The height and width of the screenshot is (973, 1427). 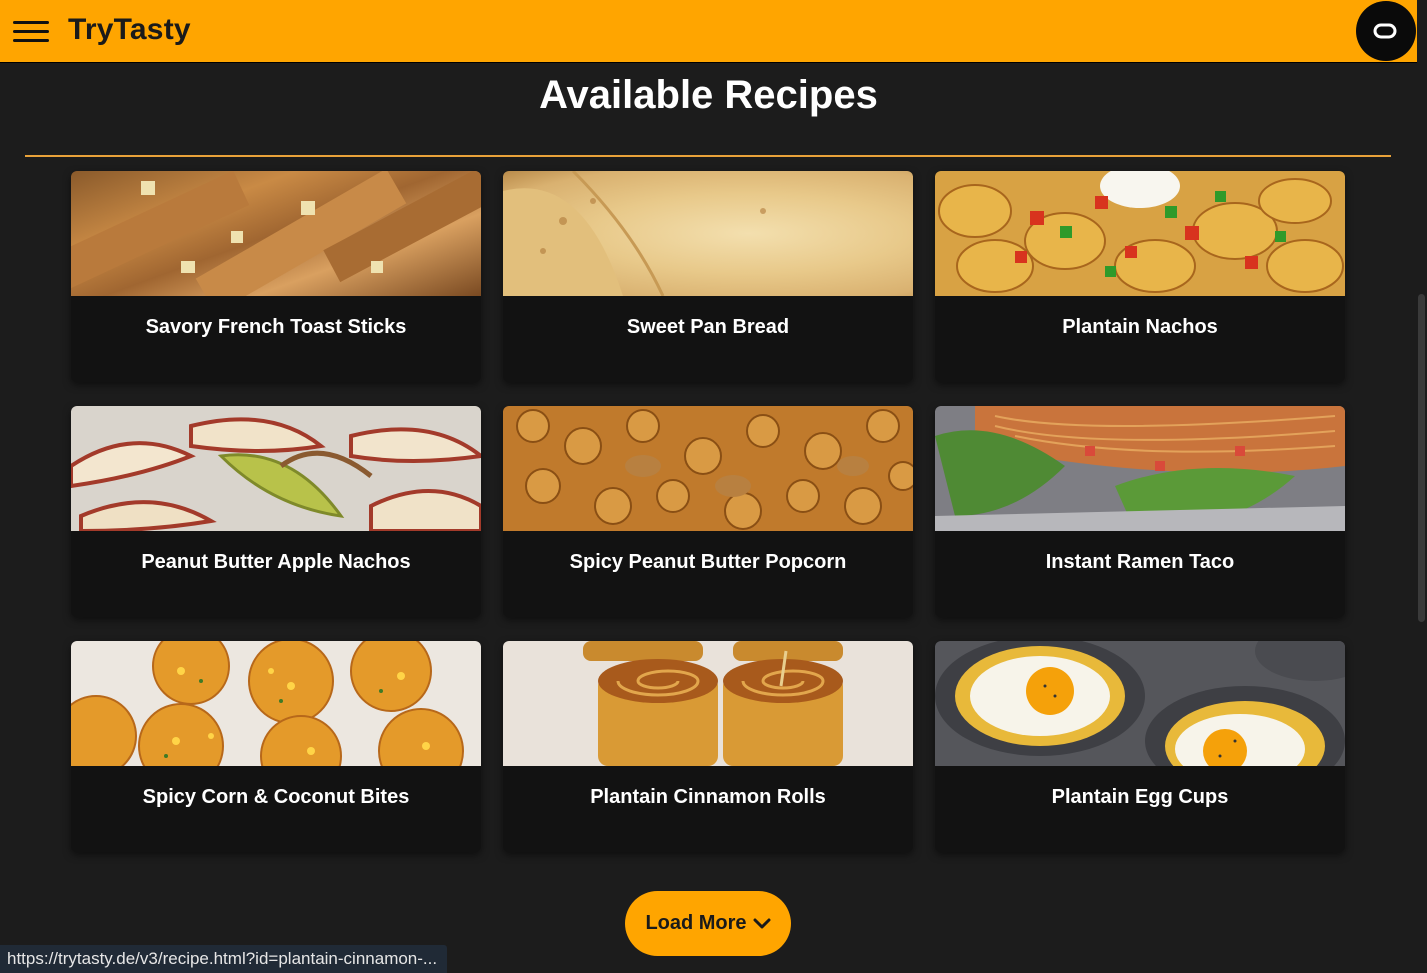 I want to click on plantain-nachos-image, so click(x=1140, y=233).